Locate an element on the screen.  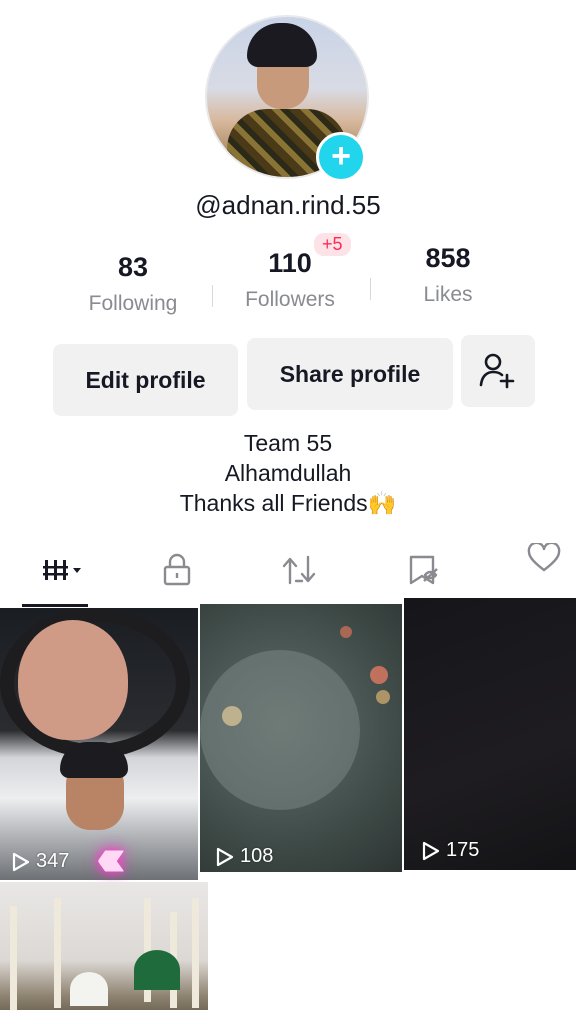
lock-icon is located at coordinates (177, 569).